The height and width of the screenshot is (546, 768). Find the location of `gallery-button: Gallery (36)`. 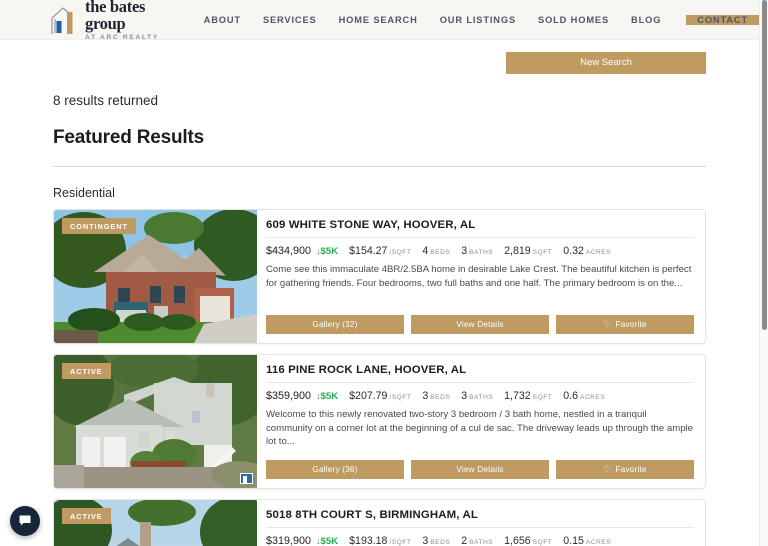

gallery-button: Gallery (36) is located at coordinates (335, 469).